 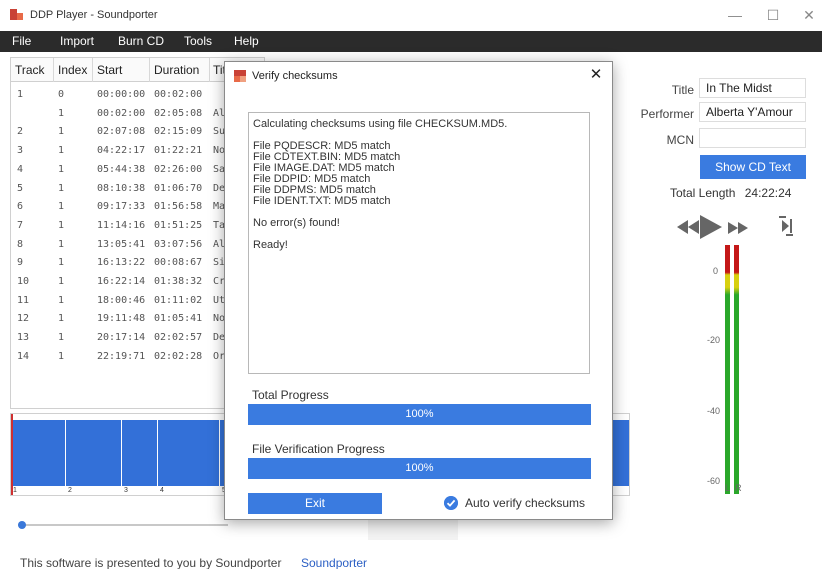 I want to click on duration-cell: 01:05:41, so click(x=178, y=319).